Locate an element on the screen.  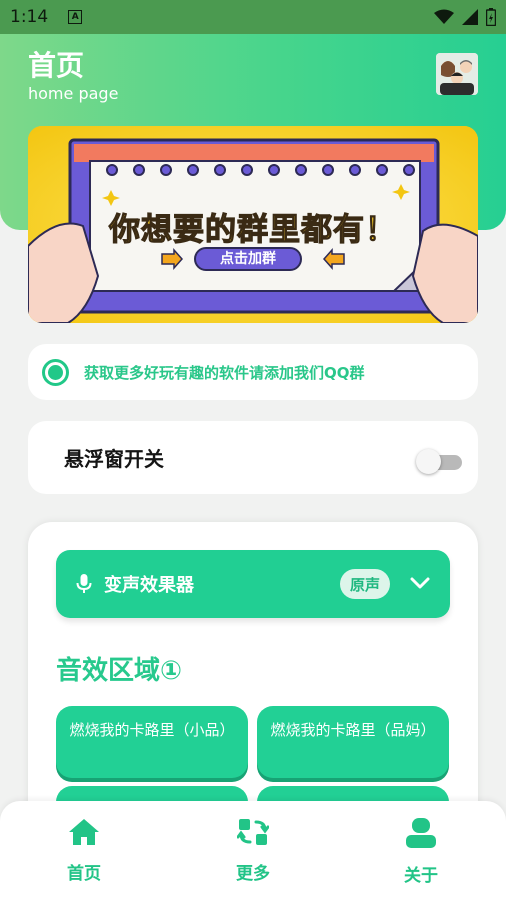
microphone-icon is located at coordinates (84, 583).